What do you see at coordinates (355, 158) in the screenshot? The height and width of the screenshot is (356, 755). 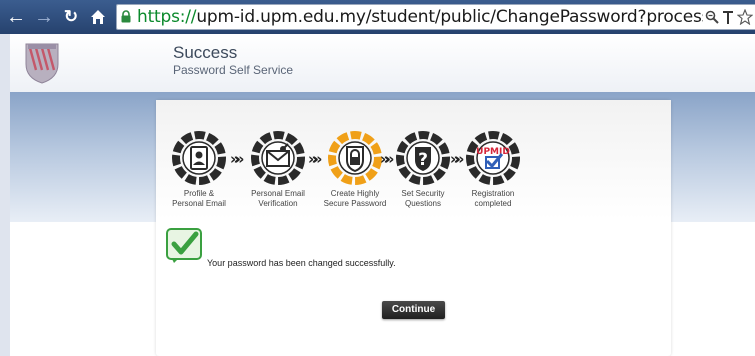 I see `lock-shield-icon` at bounding box center [355, 158].